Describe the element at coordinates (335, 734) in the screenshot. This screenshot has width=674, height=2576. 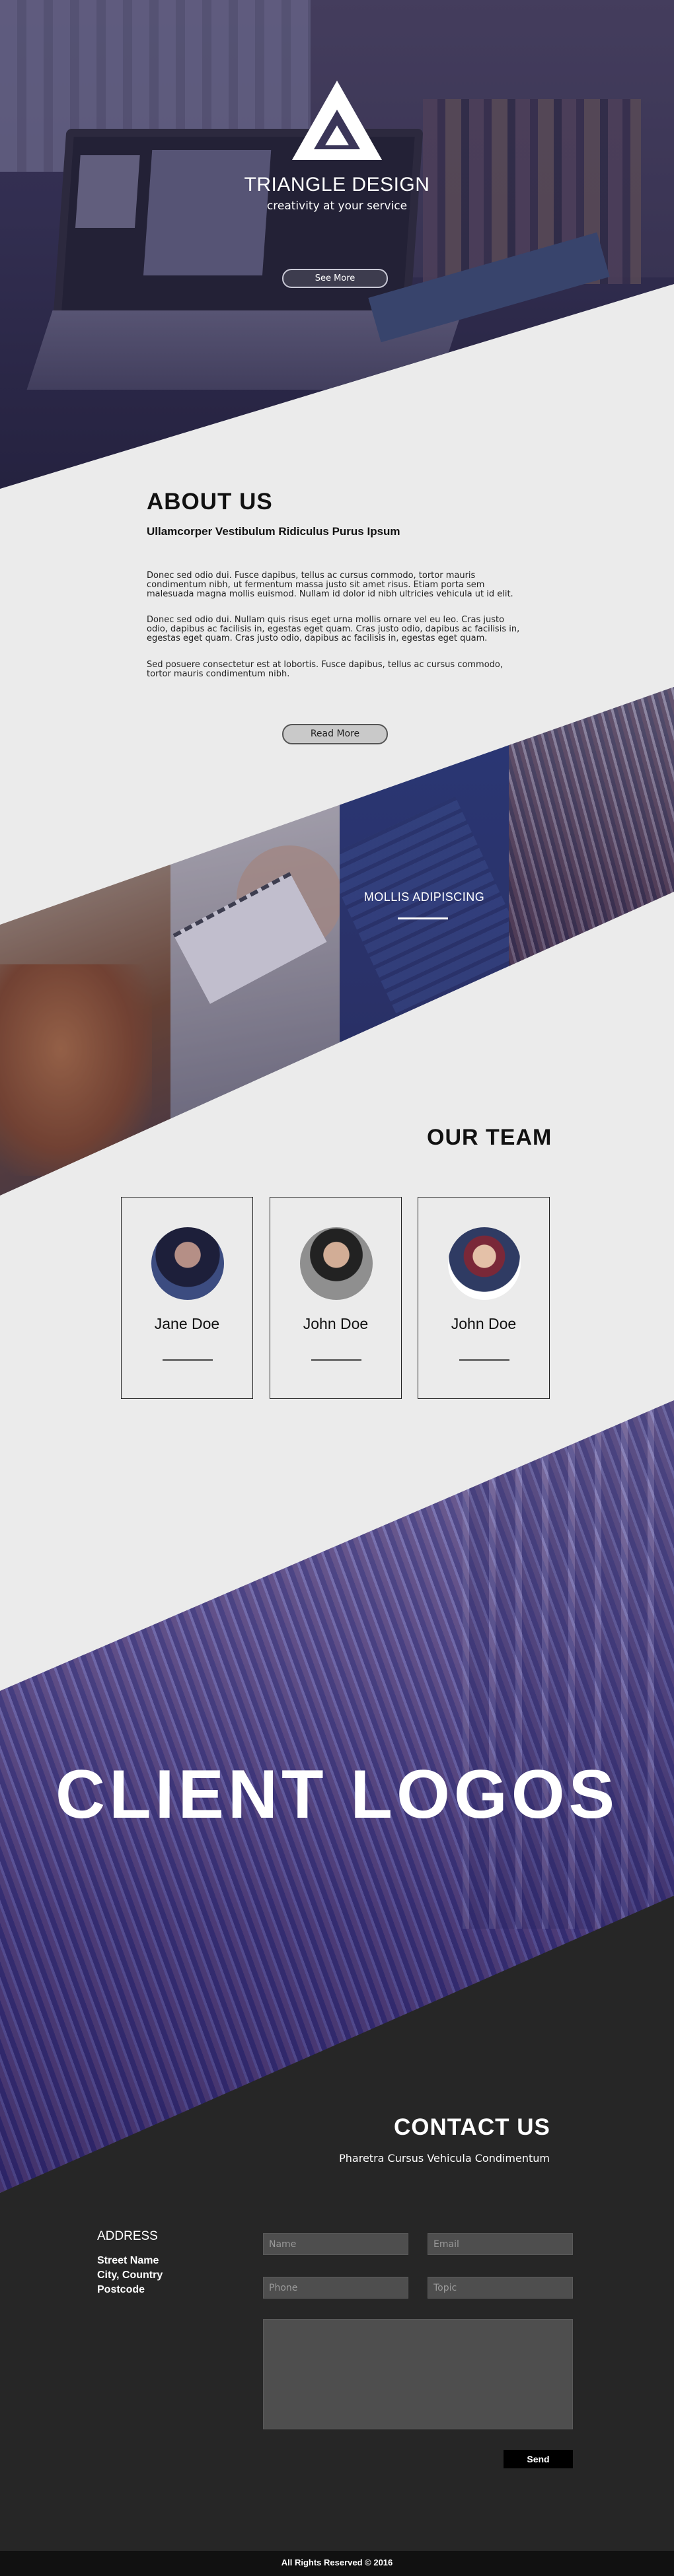
I see `read-more-button: Read More` at that location.